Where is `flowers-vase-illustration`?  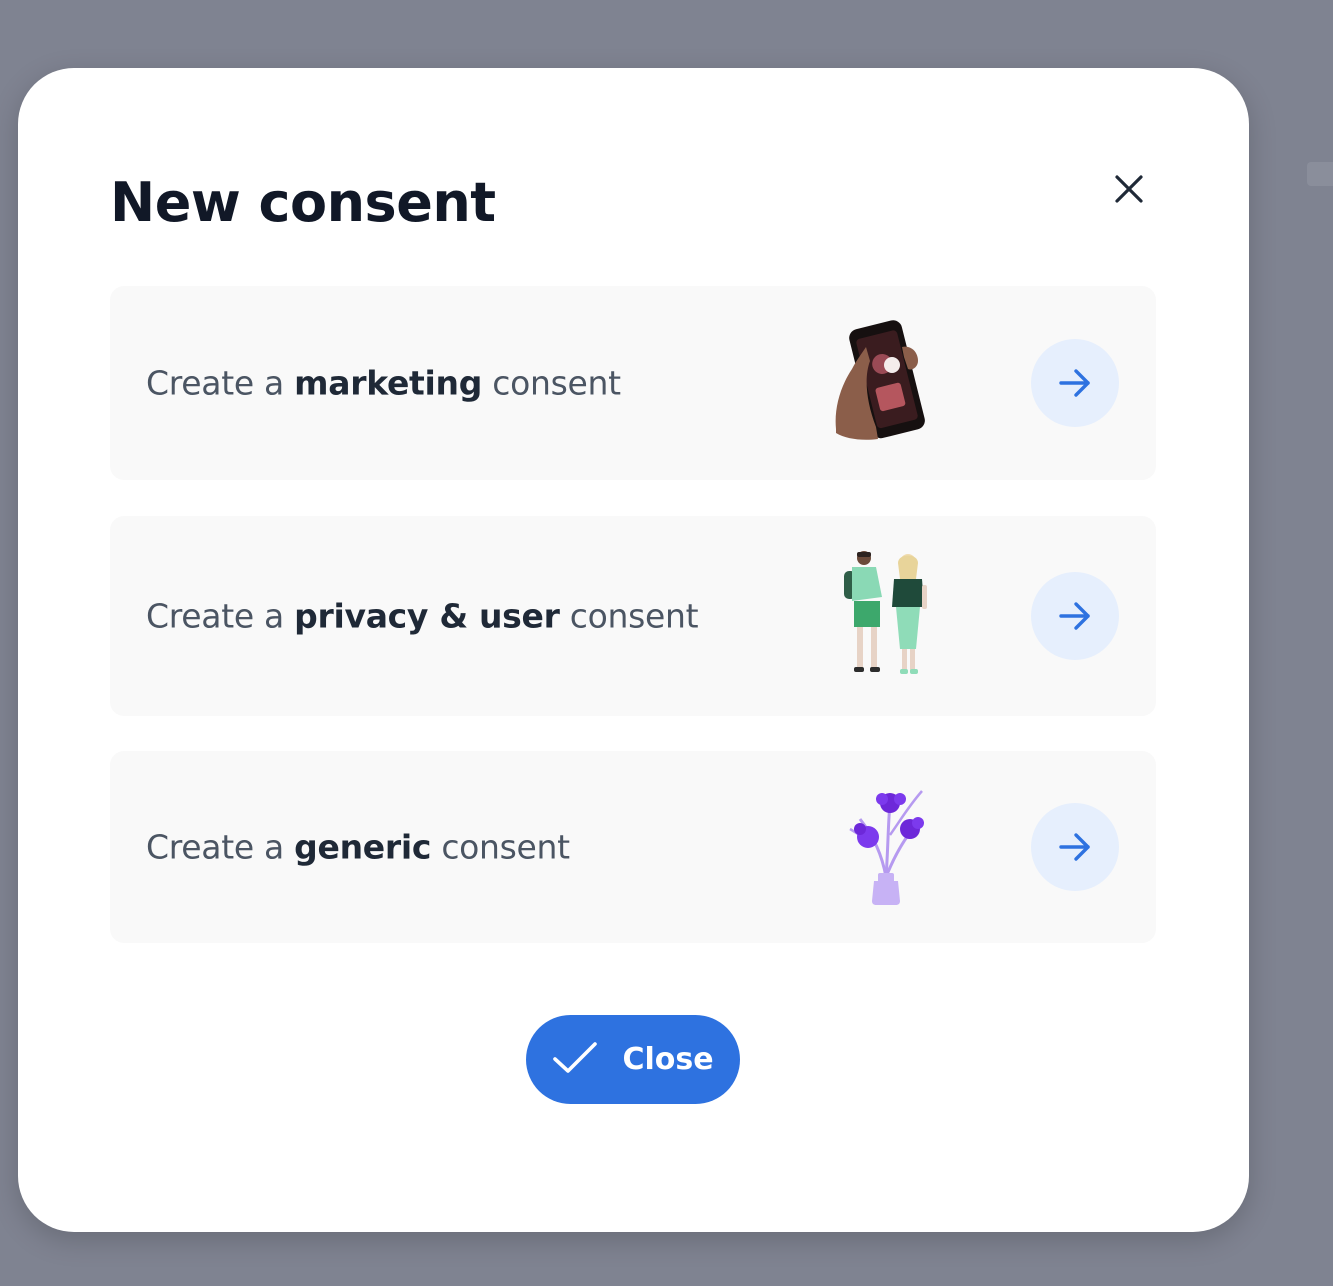 flowers-vase-illustration is located at coordinates (888, 847).